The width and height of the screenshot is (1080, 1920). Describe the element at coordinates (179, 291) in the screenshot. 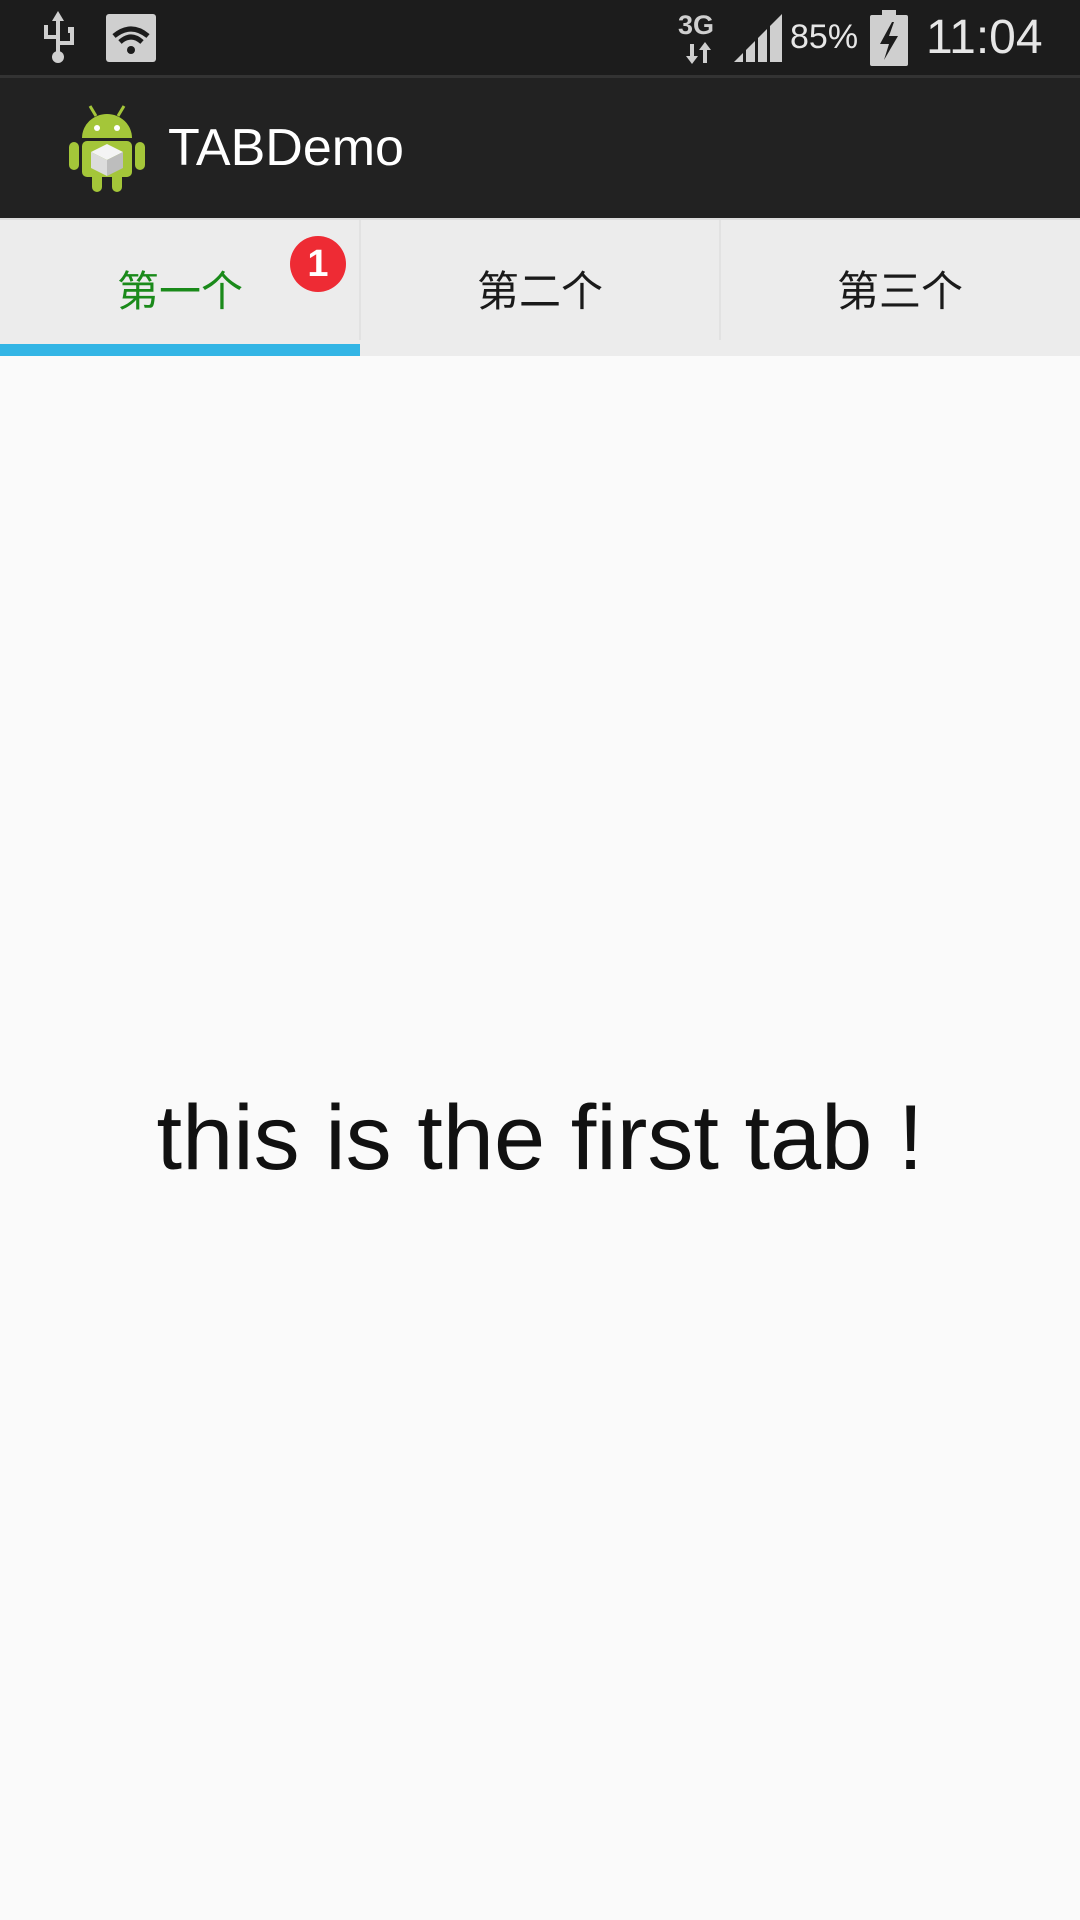

I see `tab-first-label: 第一个` at that location.